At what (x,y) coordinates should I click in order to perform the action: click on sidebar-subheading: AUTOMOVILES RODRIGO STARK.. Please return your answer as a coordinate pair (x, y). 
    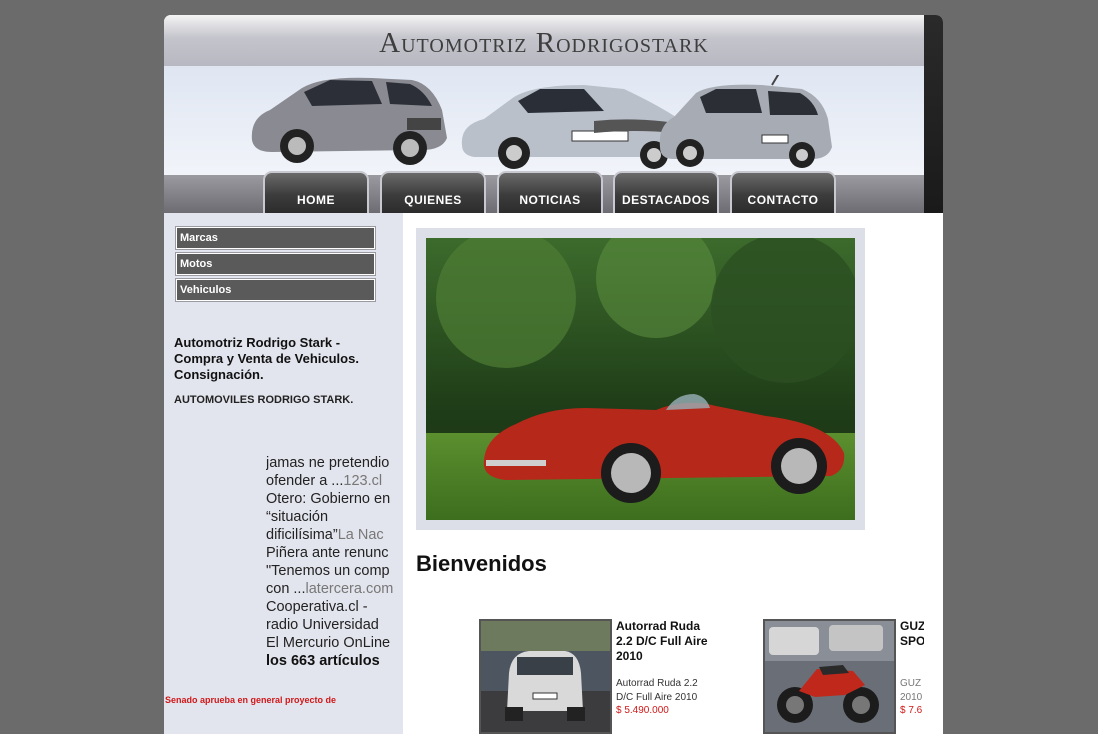
    Looking at the image, I should click on (264, 400).